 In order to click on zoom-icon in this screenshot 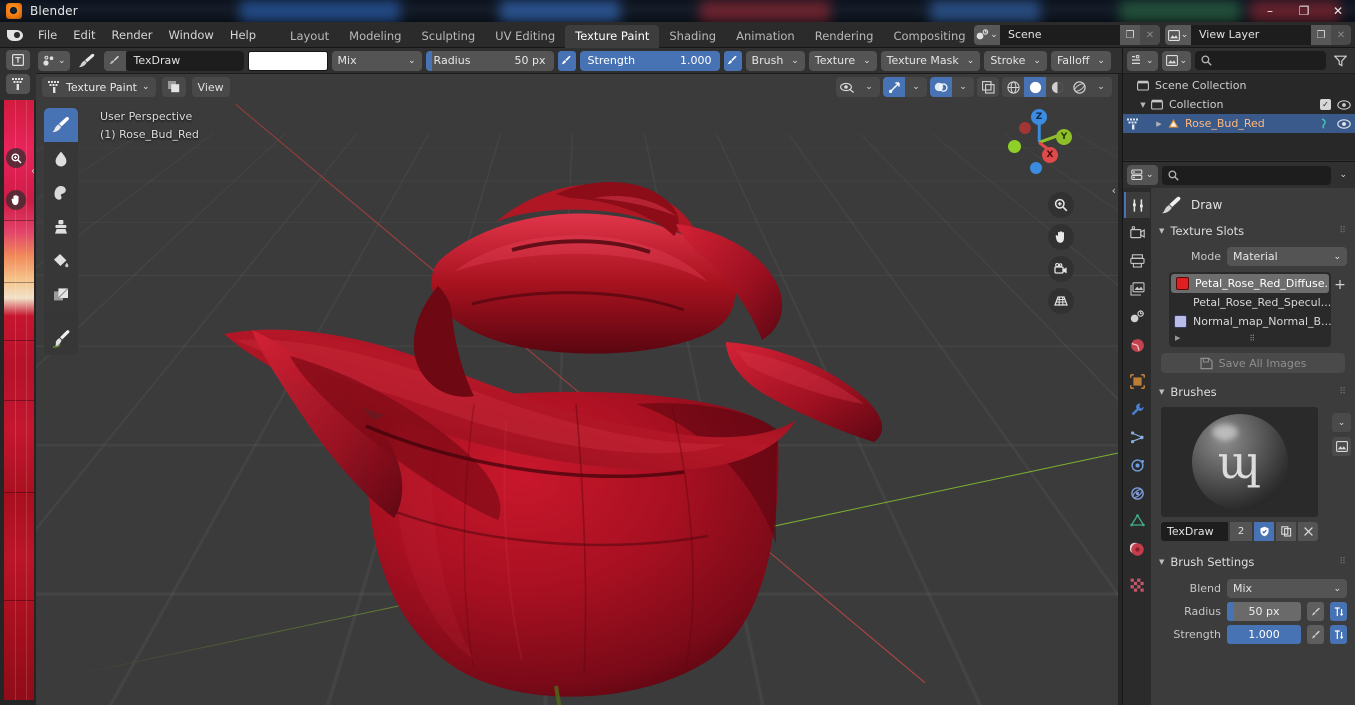, I will do `click(1061, 205)`.